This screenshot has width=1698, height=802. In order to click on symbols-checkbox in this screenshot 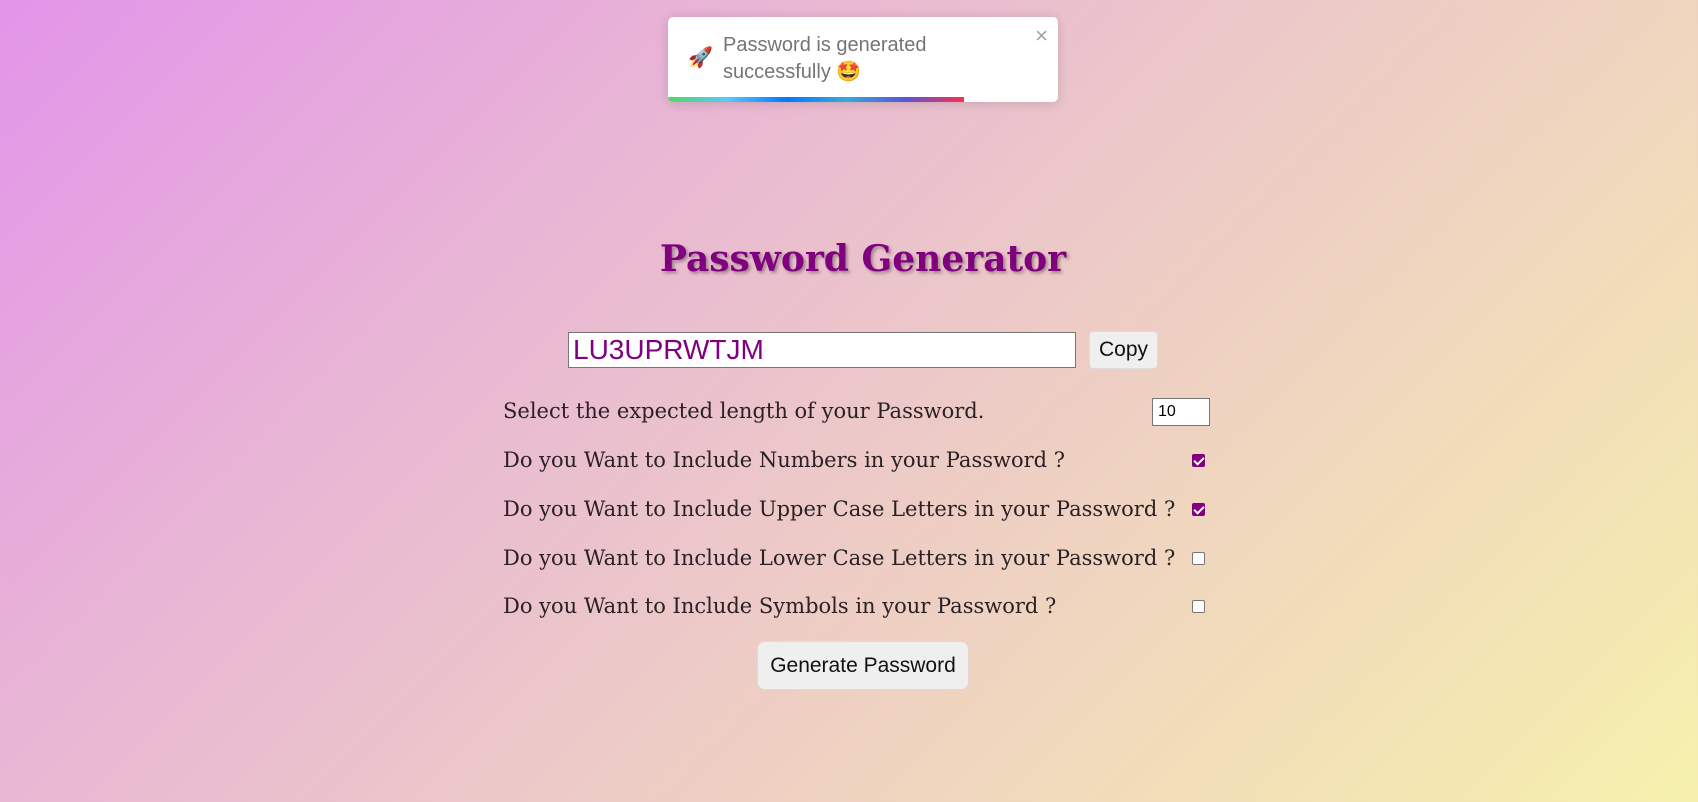, I will do `click(1198, 606)`.